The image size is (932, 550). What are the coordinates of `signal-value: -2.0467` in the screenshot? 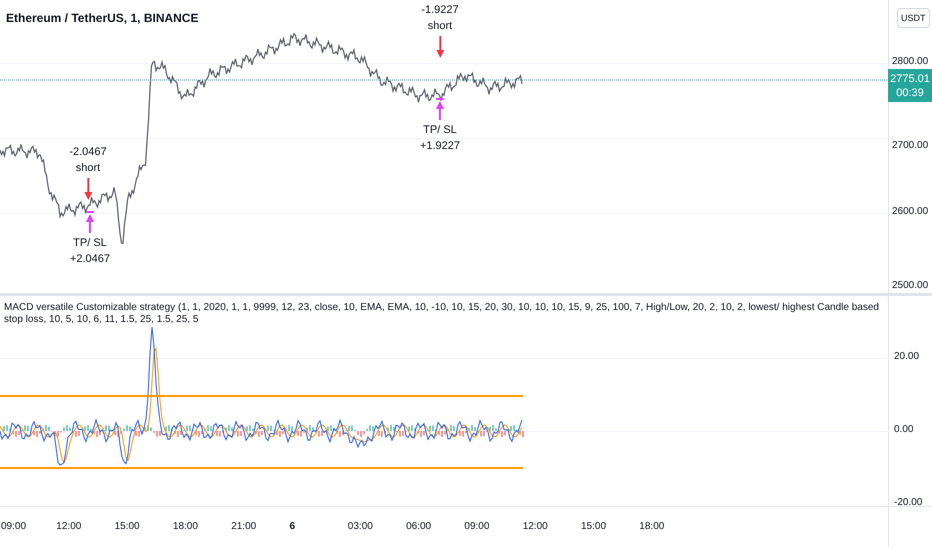 It's located at (88, 152).